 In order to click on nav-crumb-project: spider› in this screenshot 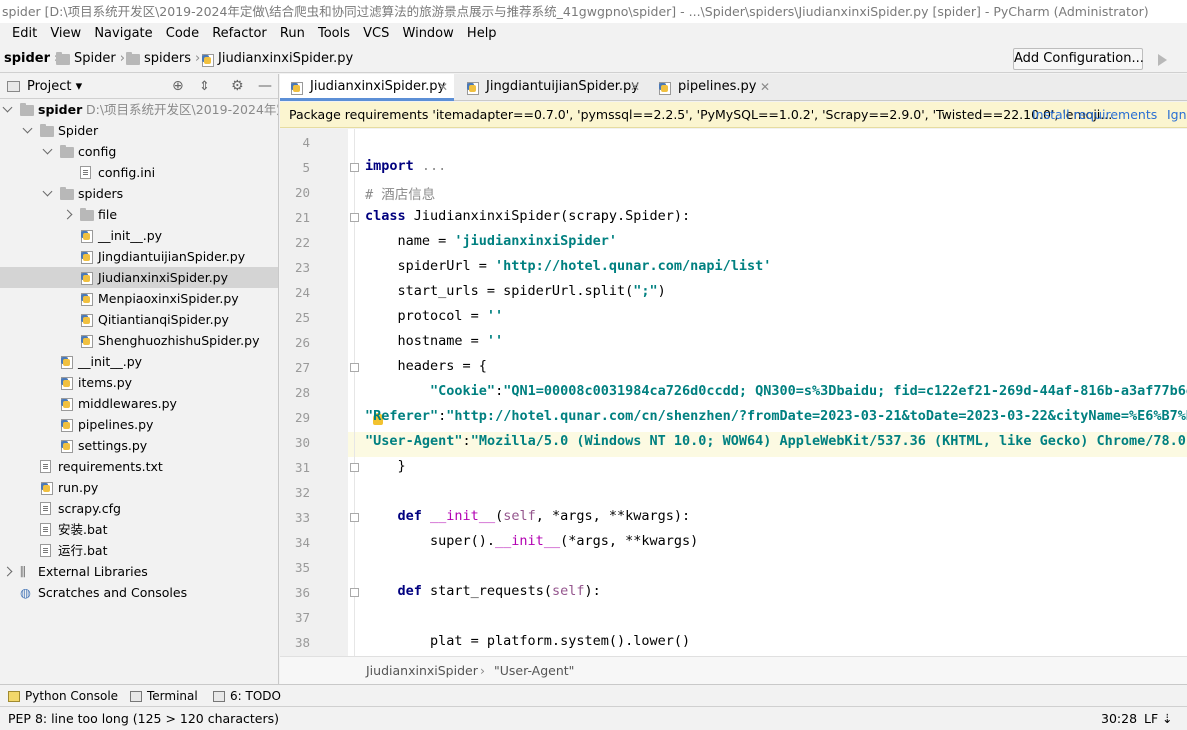, I will do `click(31, 59)`.